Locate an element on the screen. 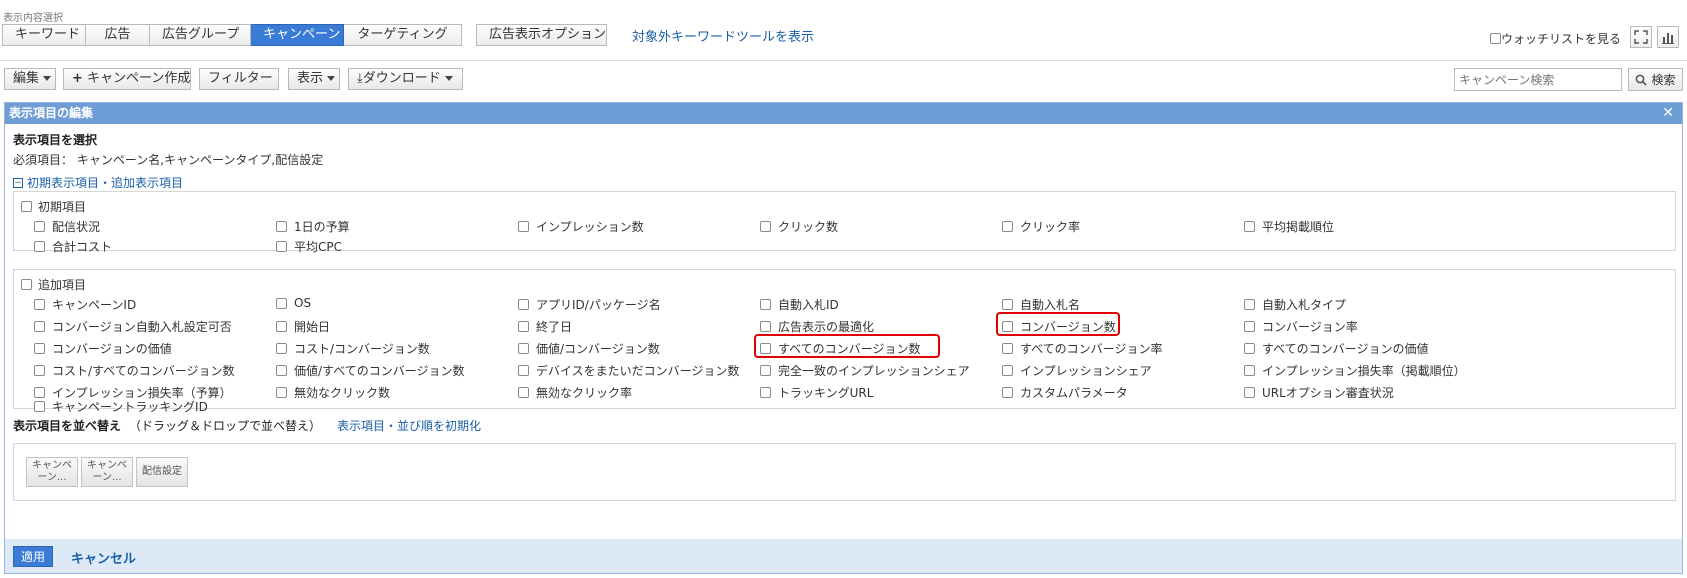 The image size is (1687, 578). column-option: 開始日 is located at coordinates (303, 326).